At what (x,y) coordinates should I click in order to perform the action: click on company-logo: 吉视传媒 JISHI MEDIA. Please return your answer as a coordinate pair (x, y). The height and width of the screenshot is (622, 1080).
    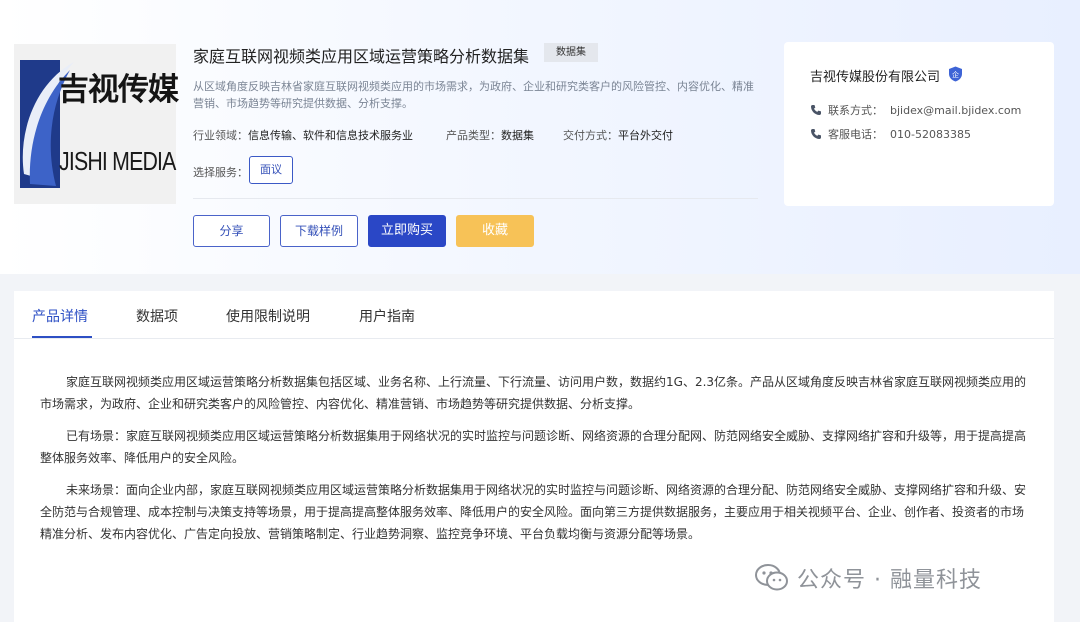
    Looking at the image, I should click on (95, 124).